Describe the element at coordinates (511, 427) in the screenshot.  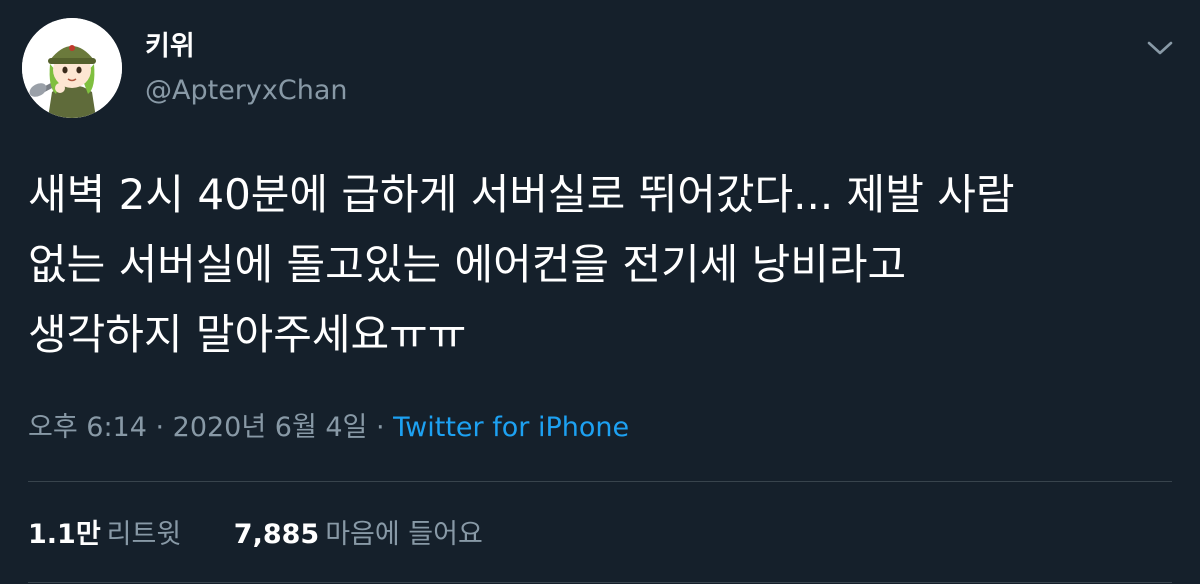
I see `source-link: Twitter for iPhone` at that location.